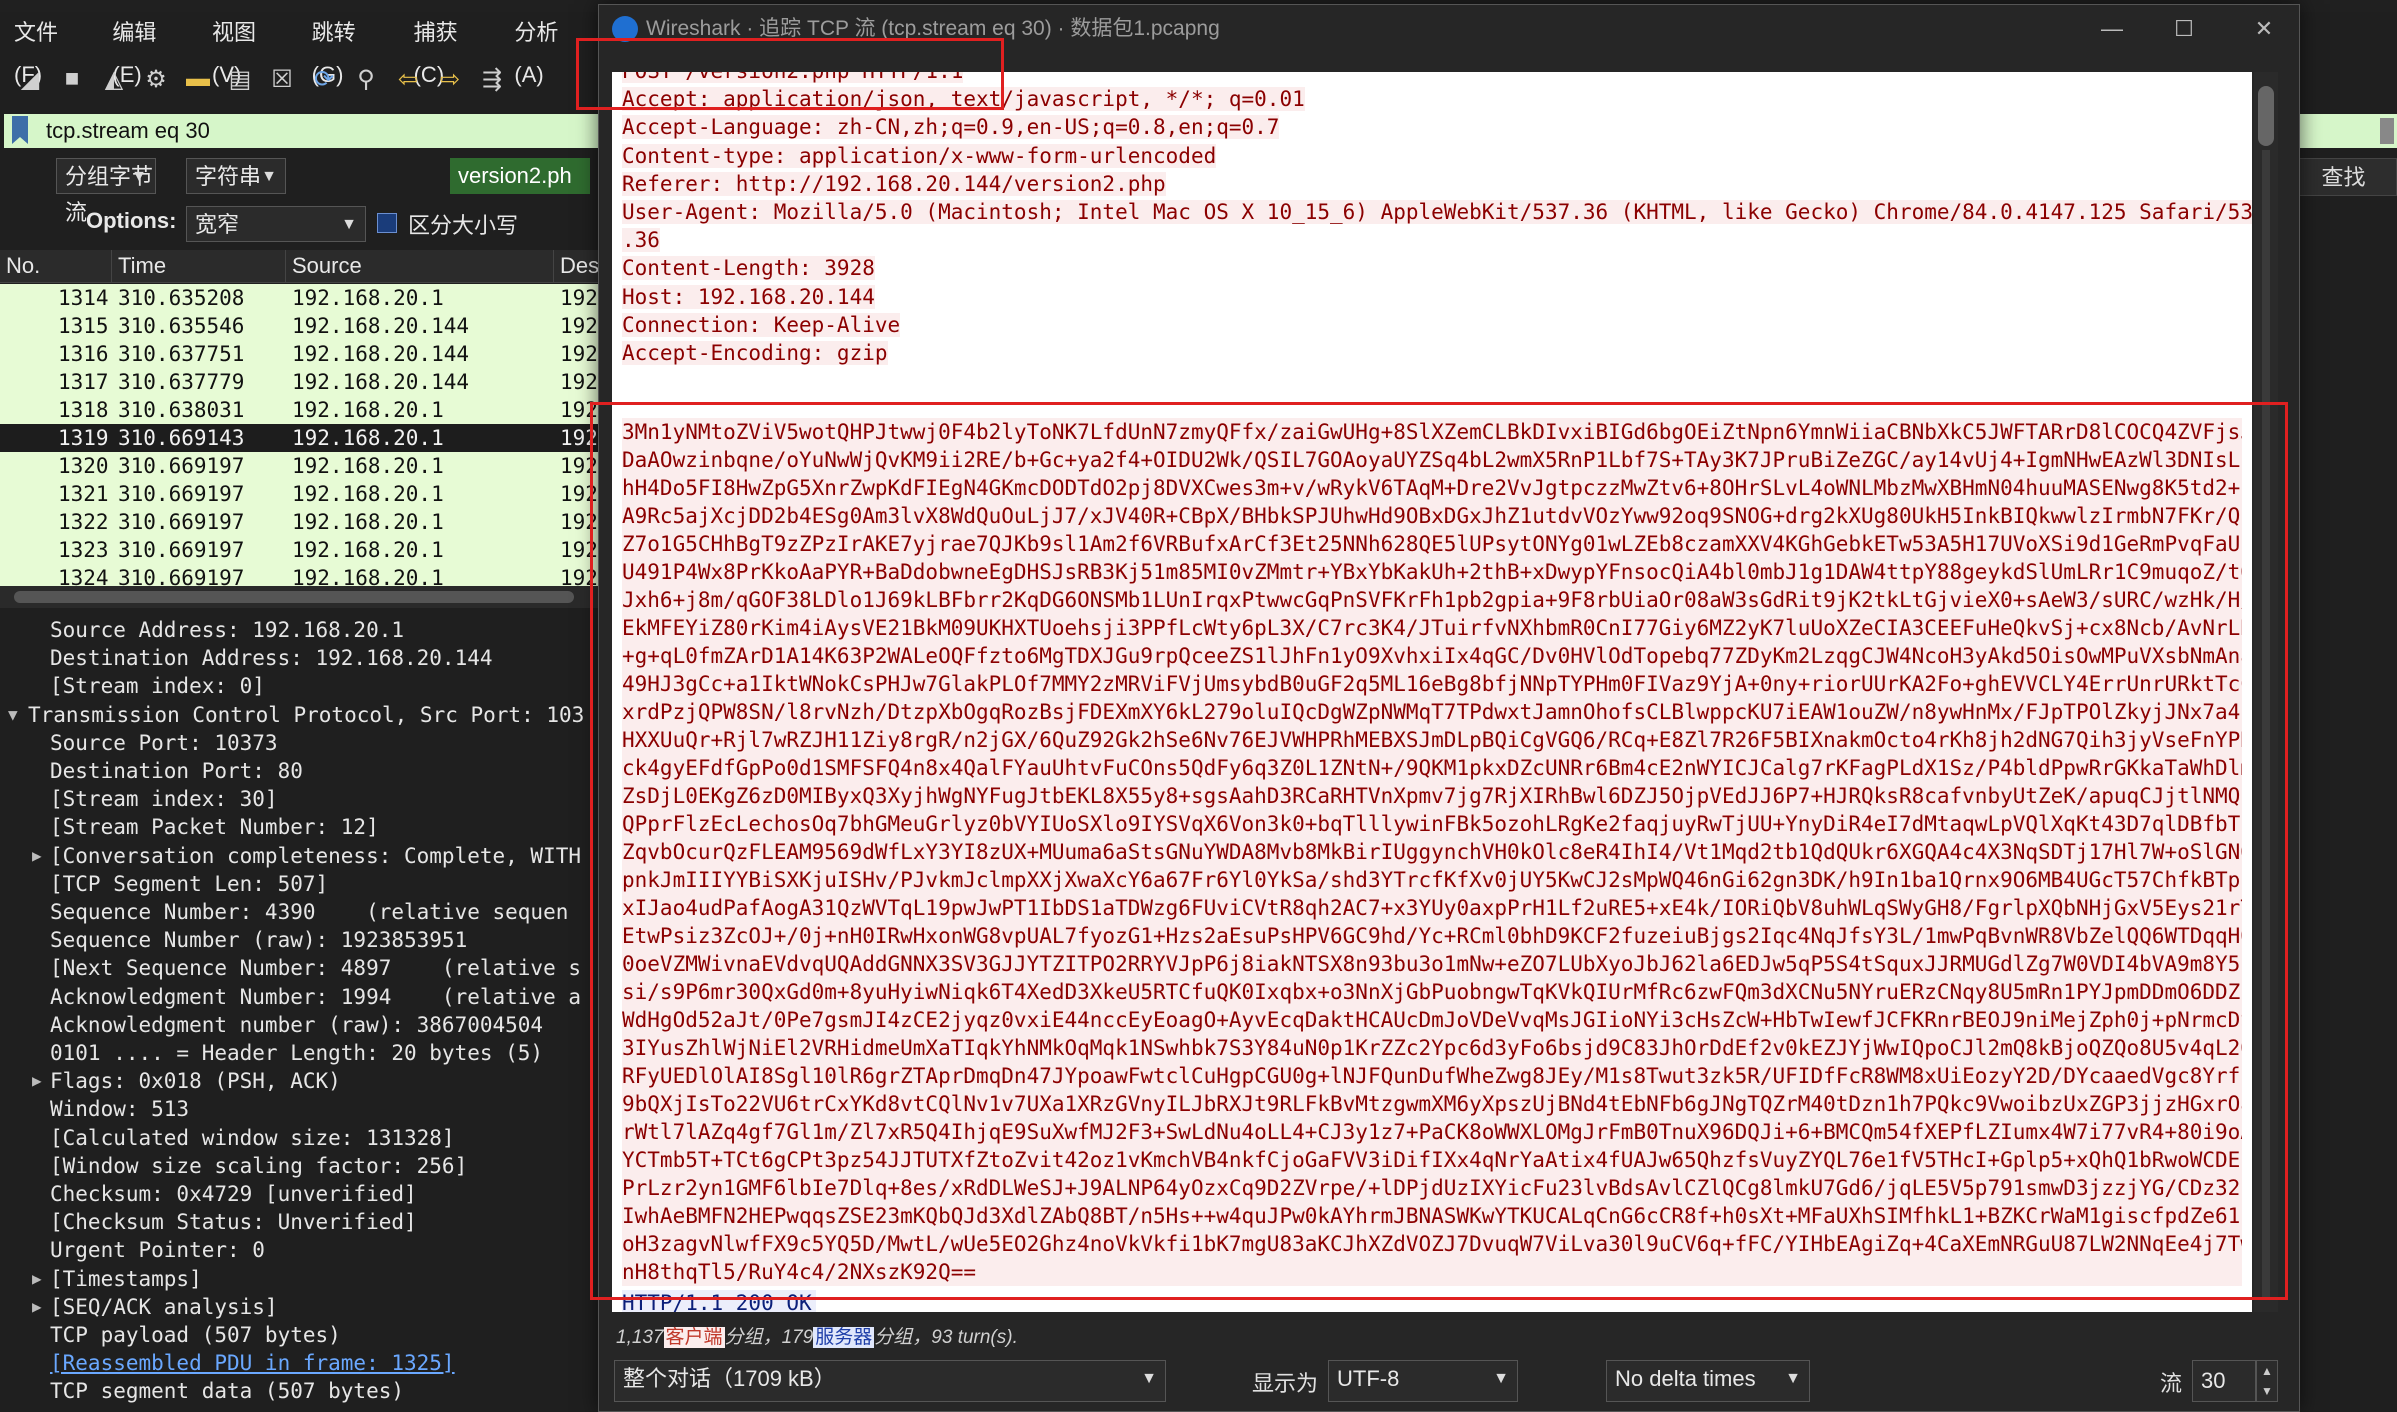  What do you see at coordinates (790, 74) in the screenshot?
I see `highlight-box-request-line` at bounding box center [790, 74].